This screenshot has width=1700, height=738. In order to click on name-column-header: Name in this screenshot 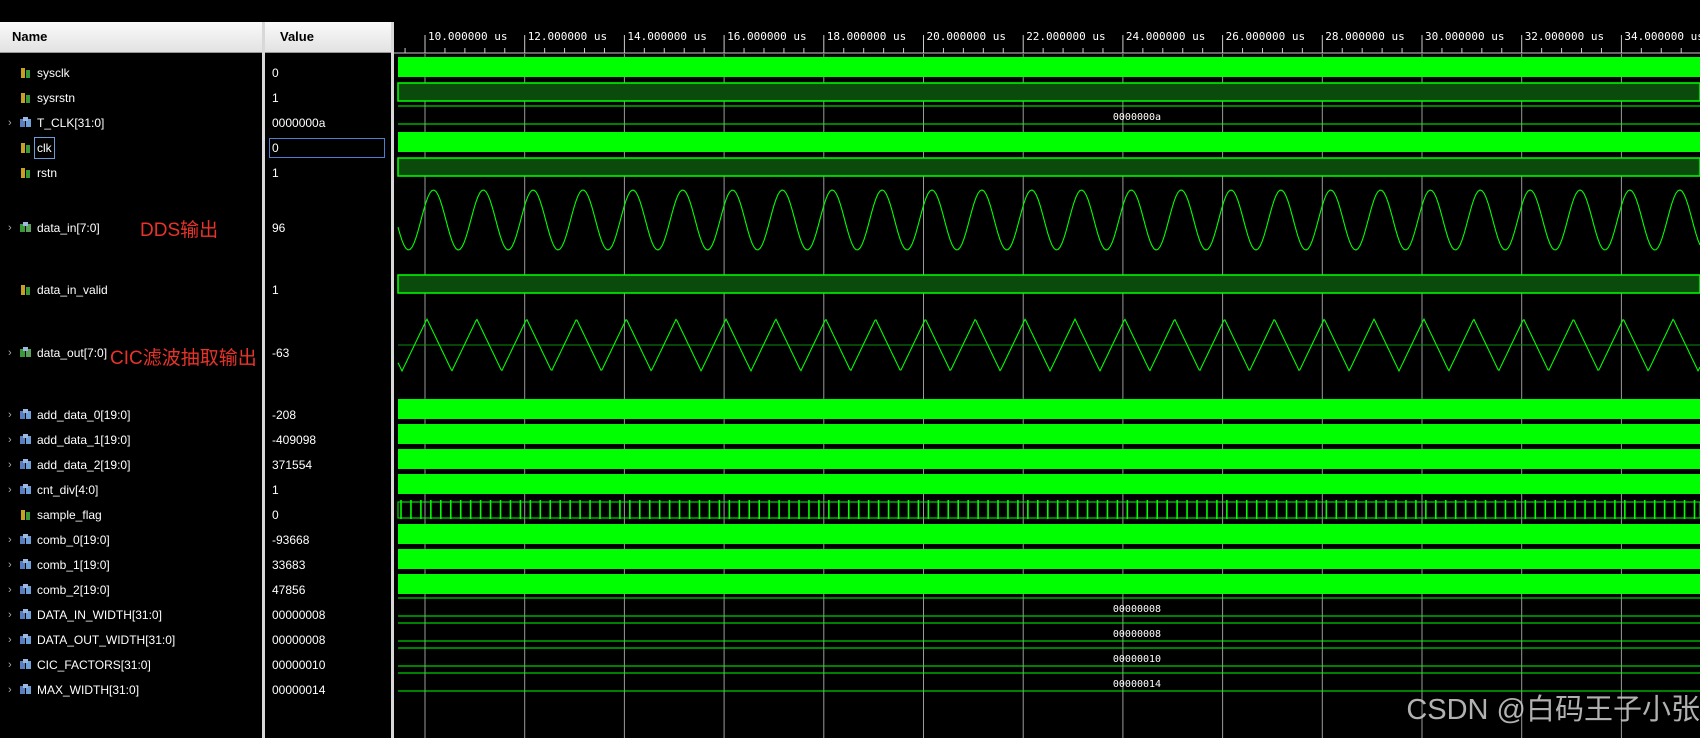, I will do `click(131, 37)`.